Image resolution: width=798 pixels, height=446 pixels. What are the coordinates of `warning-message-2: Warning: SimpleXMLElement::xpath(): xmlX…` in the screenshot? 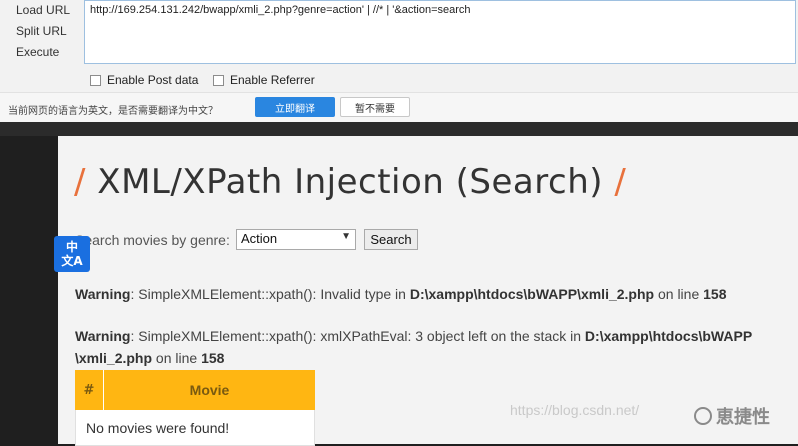 It's located at (413, 336).